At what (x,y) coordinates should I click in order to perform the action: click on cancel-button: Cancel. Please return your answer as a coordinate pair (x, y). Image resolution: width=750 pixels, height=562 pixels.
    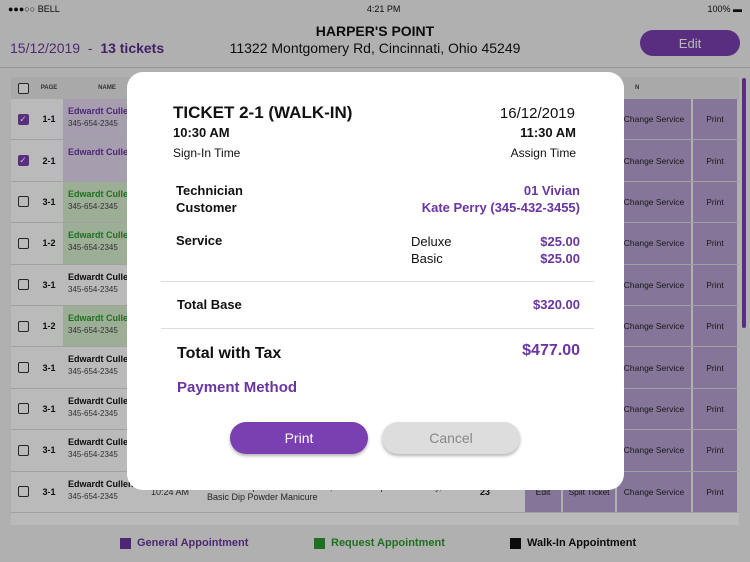
    Looking at the image, I should click on (451, 438).